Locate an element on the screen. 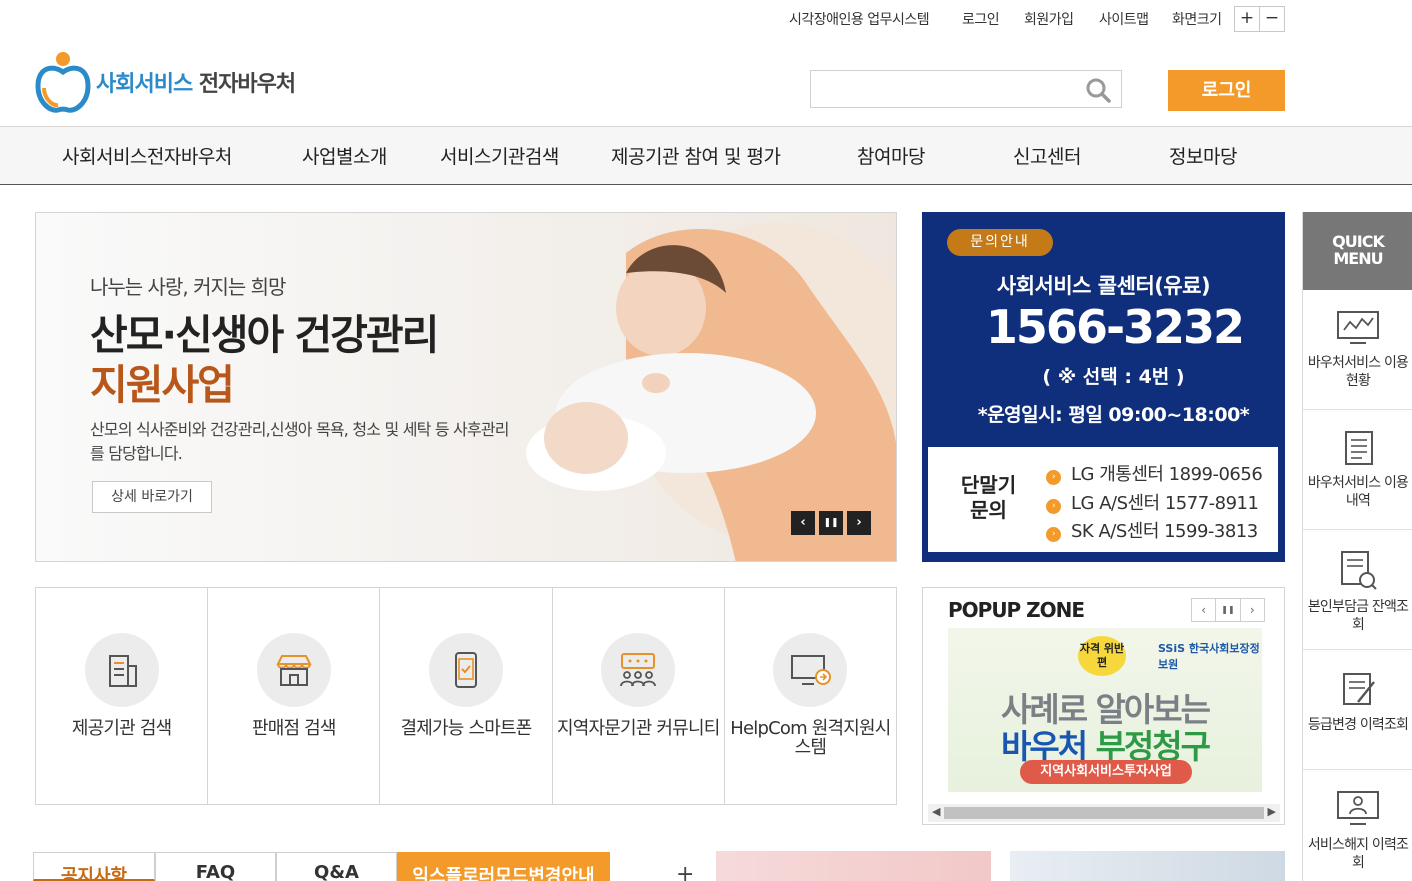 The width and height of the screenshot is (1412, 881). mother-baby-photo is located at coordinates (711, 392).